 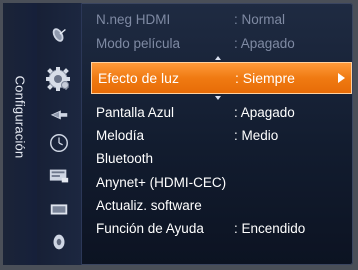 I want to click on menu-item-film-mode: Modo película : Apagado, so click(x=220, y=43).